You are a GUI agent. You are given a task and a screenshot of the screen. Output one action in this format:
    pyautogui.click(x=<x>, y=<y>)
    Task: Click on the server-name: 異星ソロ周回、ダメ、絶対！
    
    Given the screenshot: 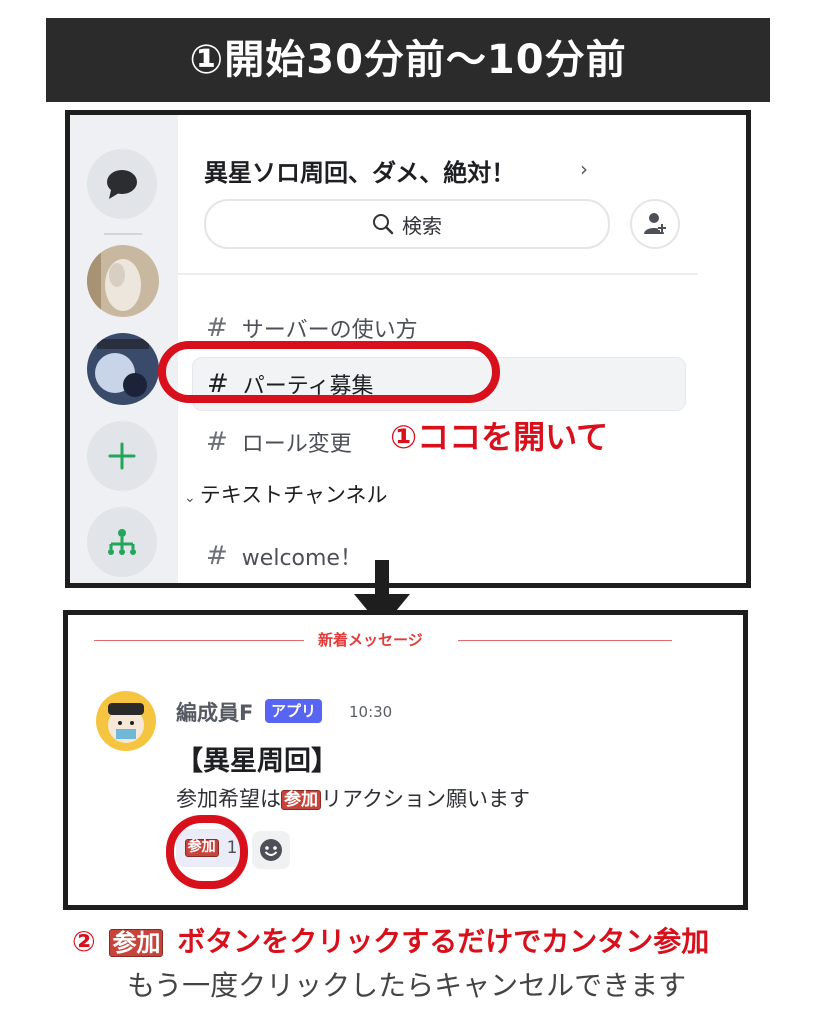 What is the action you would take?
    pyautogui.click(x=359, y=170)
    